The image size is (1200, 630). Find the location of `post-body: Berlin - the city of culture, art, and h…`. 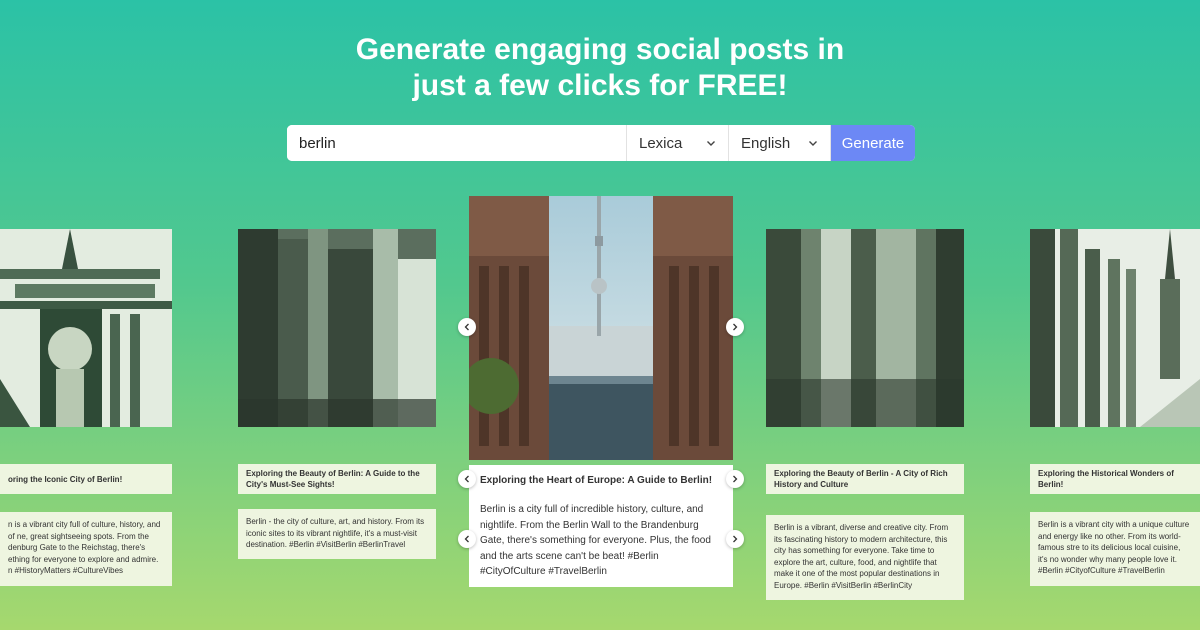

post-body: Berlin - the city of culture, art, and h… is located at coordinates (337, 534).